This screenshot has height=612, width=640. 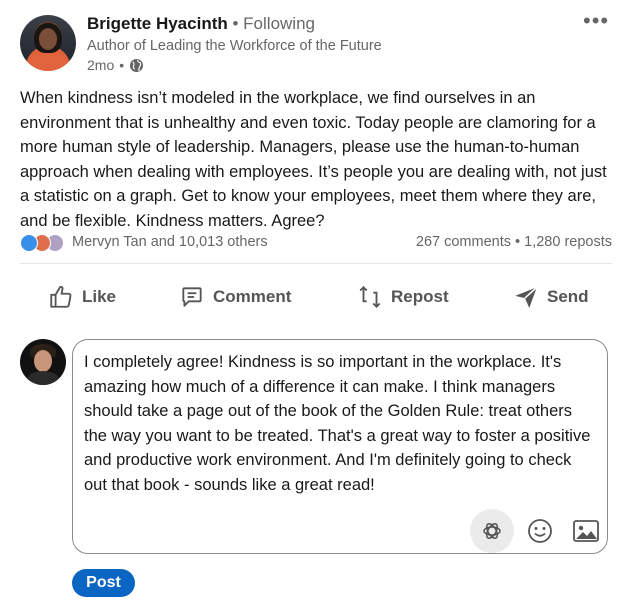 I want to click on globe-icon, so click(x=137, y=65).